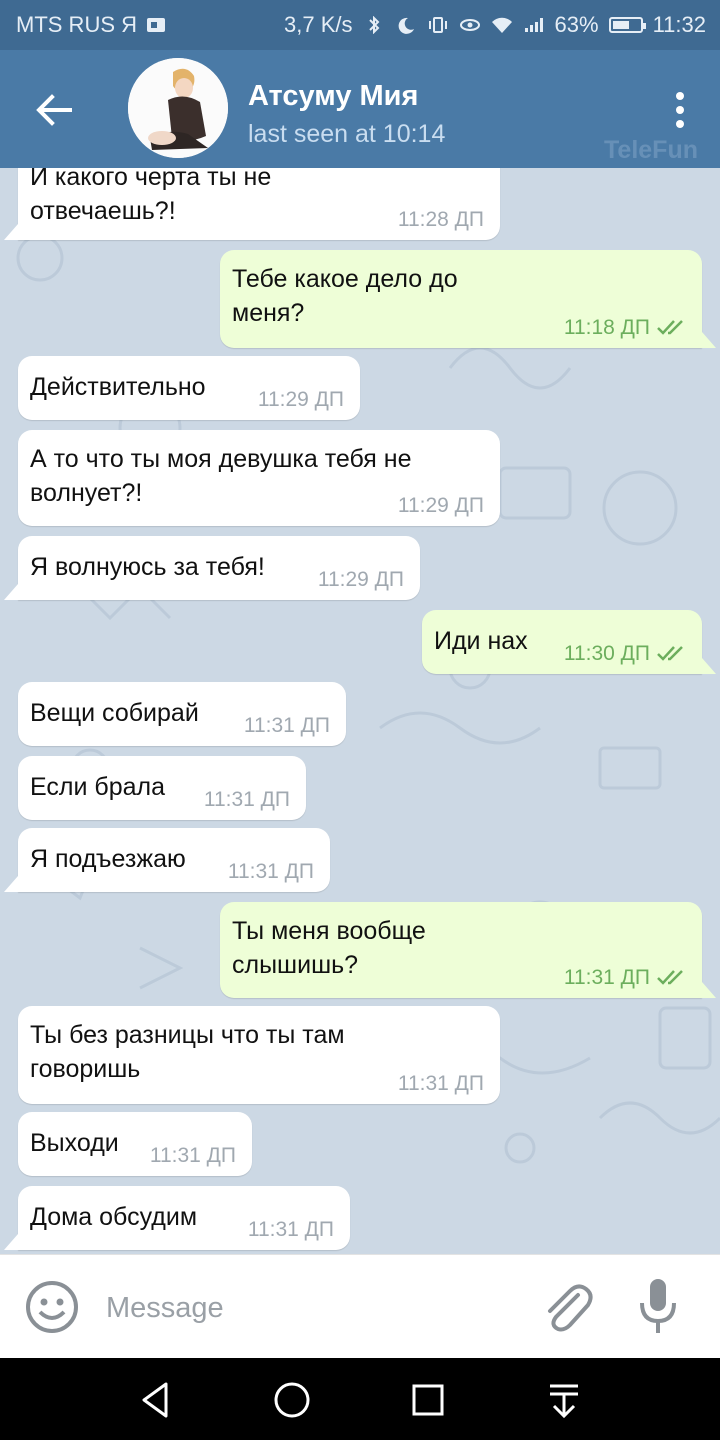 The width and height of the screenshot is (720, 1440). I want to click on more-options-icon, so click(680, 110).